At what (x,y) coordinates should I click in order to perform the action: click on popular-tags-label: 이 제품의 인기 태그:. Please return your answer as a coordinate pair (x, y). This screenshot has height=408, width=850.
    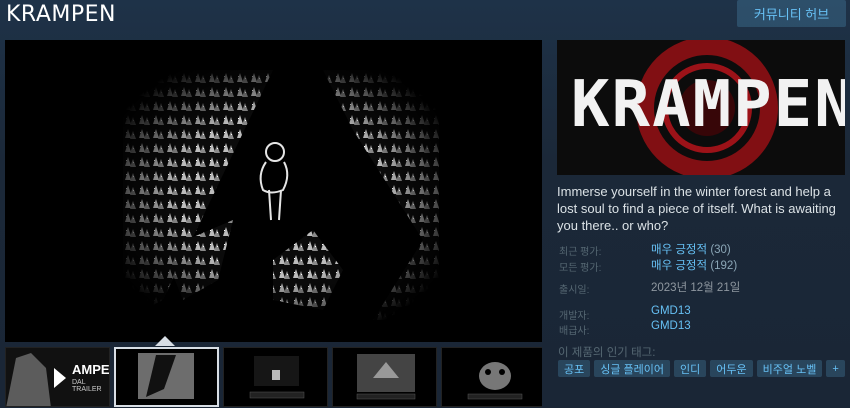
    Looking at the image, I should click on (607, 353).